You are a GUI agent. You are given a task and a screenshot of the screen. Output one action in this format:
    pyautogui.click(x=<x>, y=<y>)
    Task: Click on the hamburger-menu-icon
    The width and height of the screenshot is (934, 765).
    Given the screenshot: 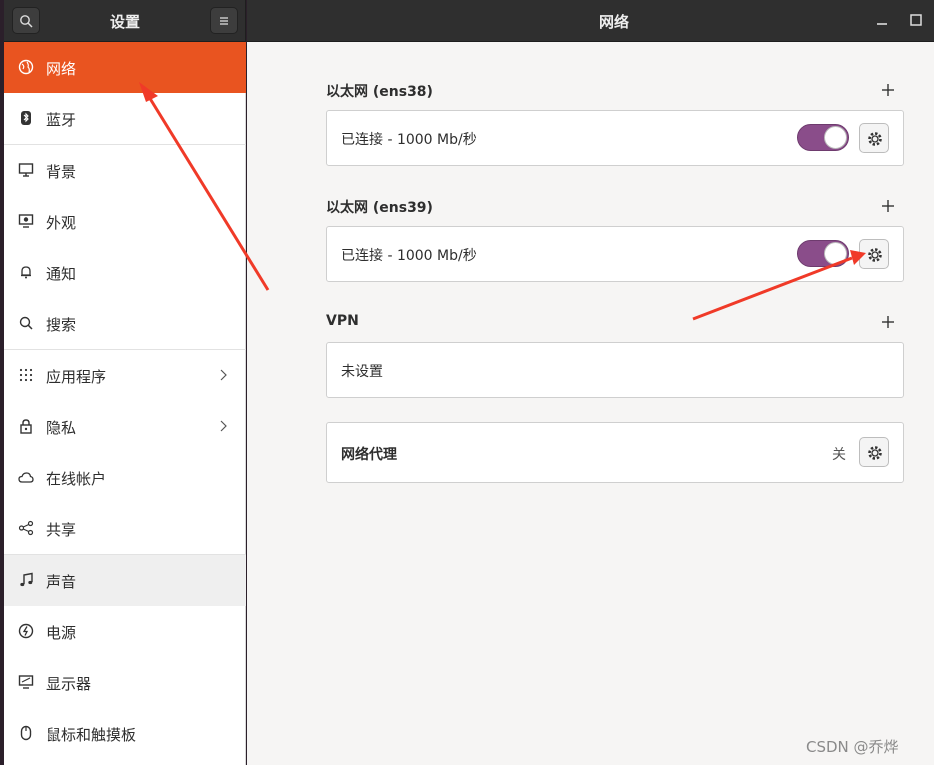 What is the action you would take?
    pyautogui.click(x=224, y=21)
    